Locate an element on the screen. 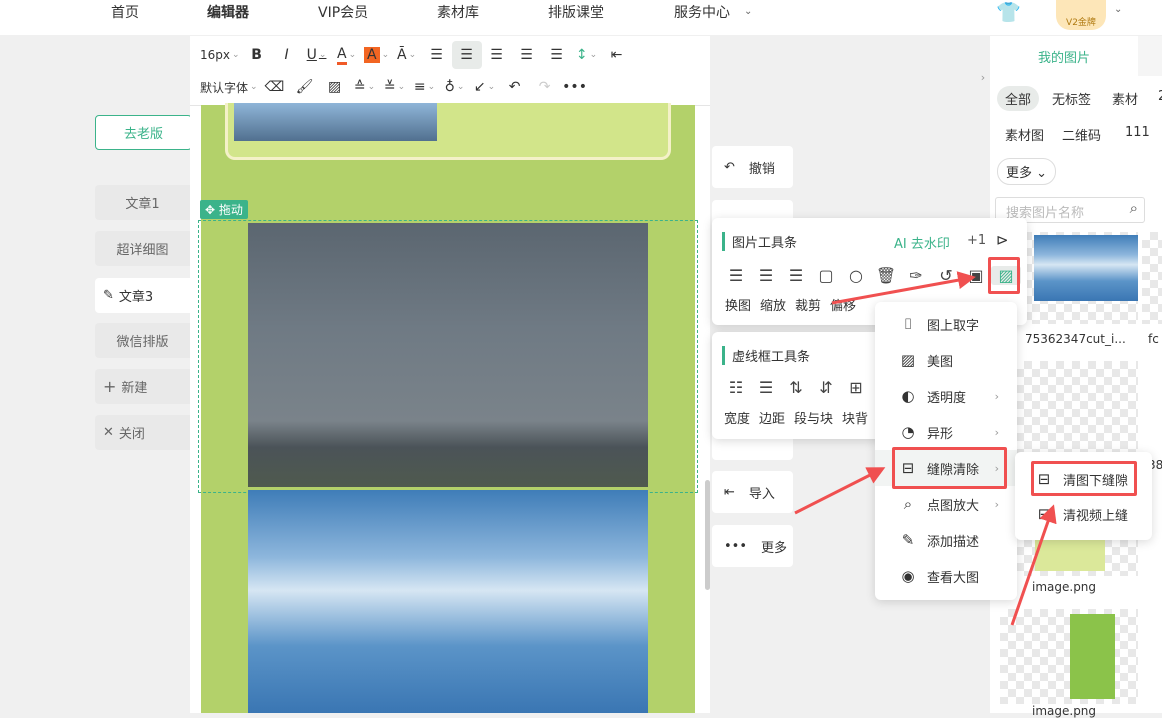 This screenshot has width=1162, height=718. font-size-select: 16px ⌄ is located at coordinates (220, 55).